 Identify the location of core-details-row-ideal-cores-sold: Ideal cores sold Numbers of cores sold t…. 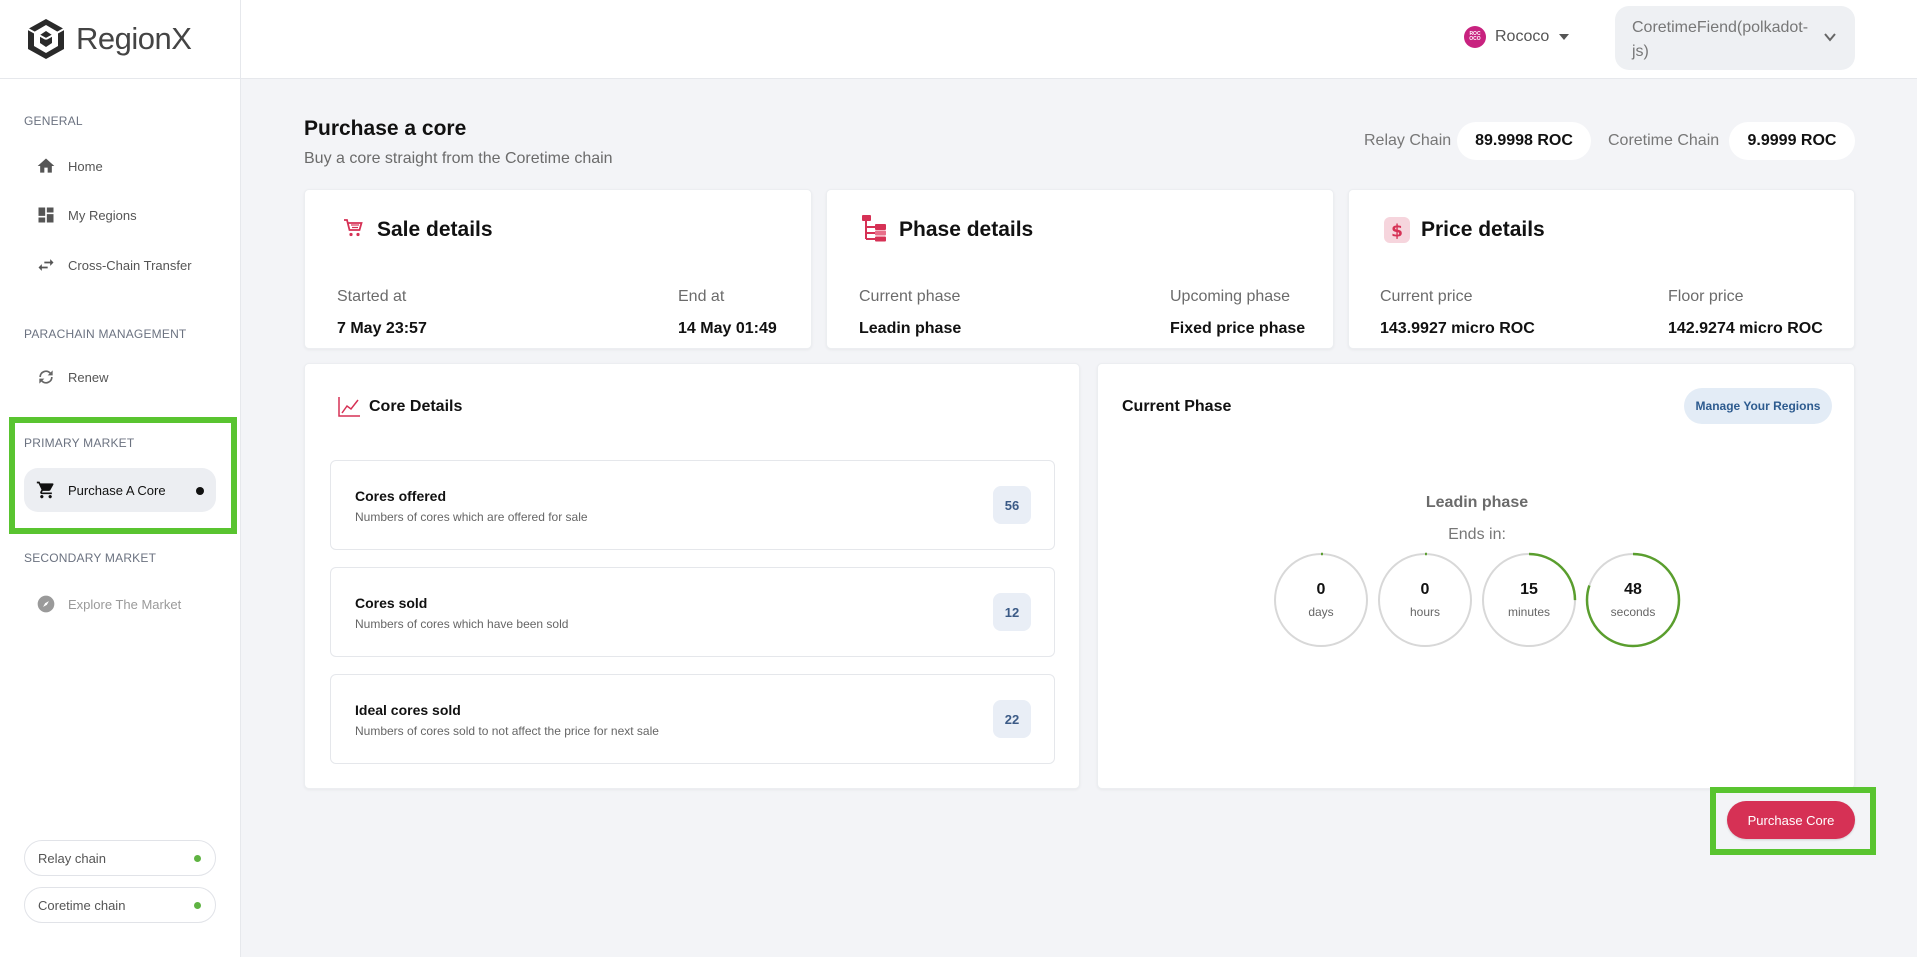
(692, 719).